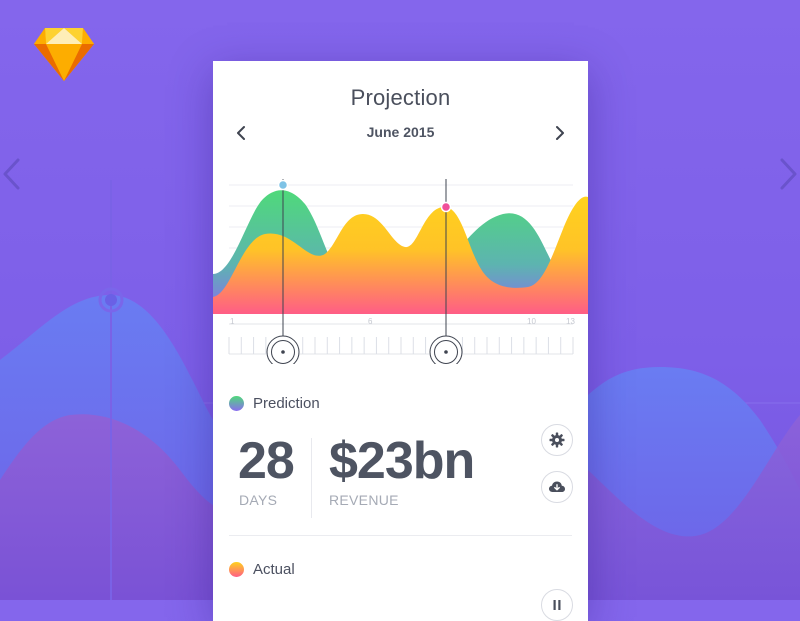  I want to click on ruler-label-13: 13, so click(570, 321).